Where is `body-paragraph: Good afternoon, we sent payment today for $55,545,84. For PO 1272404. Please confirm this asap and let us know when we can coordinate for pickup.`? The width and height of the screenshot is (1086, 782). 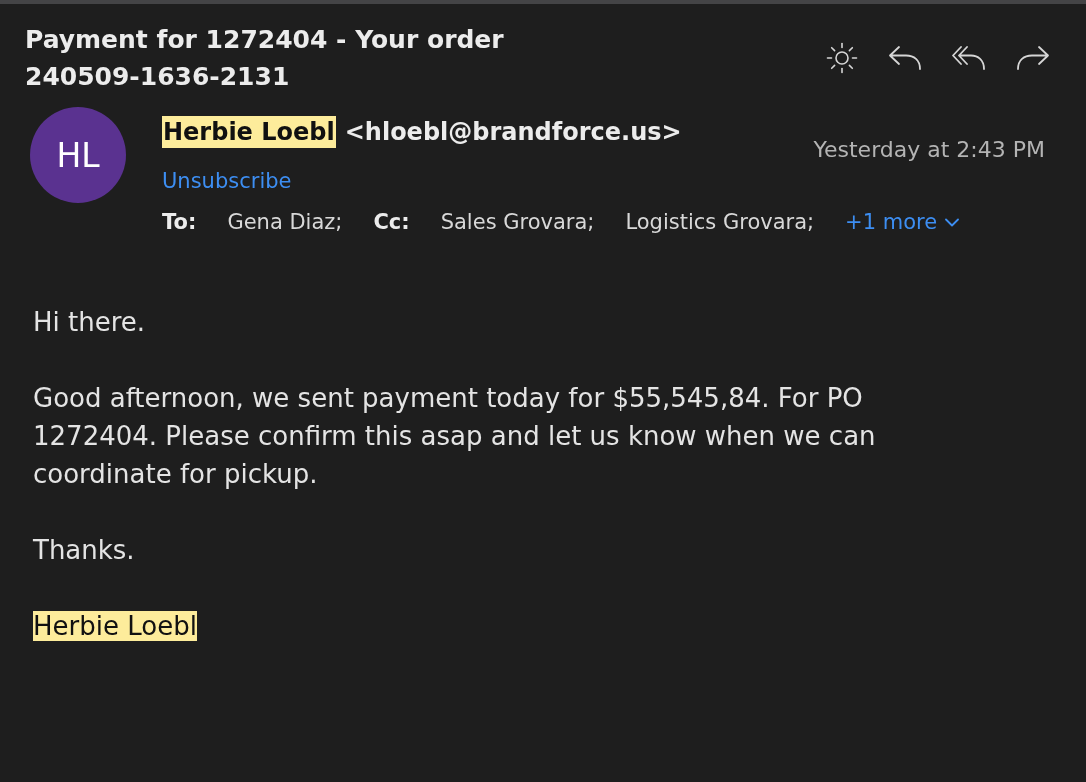 body-paragraph: Good afternoon, we sent payment today for $55,545,84. For PO 1272404. Please confirm this asap and let us know when we can coordinate for pickup. is located at coordinates (454, 436).